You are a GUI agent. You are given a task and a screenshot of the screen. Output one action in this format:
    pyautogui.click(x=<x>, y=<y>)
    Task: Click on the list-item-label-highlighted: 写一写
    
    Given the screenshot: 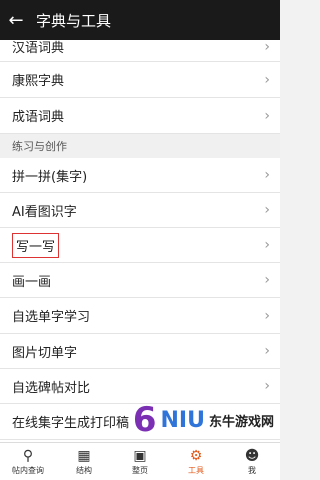 What is the action you would take?
    pyautogui.click(x=36, y=245)
    